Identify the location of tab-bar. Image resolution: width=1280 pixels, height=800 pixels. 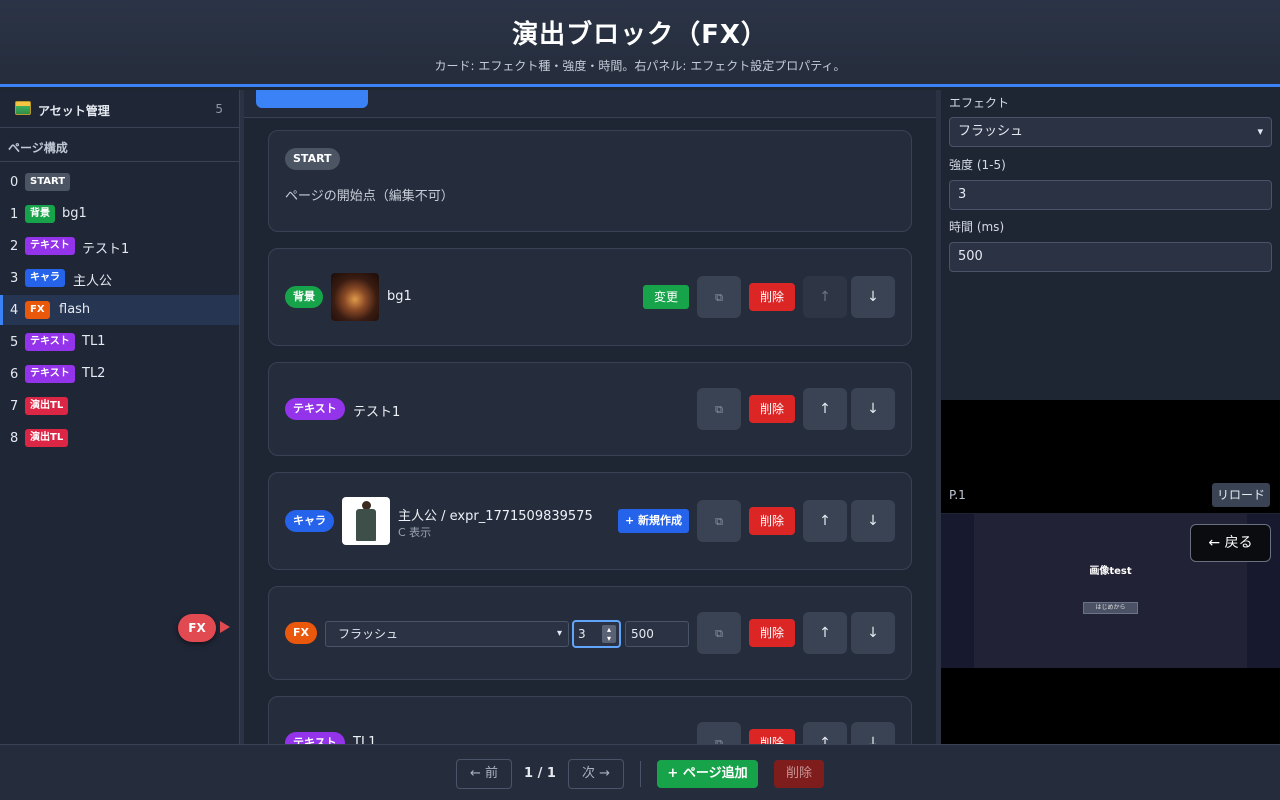
(590, 104).